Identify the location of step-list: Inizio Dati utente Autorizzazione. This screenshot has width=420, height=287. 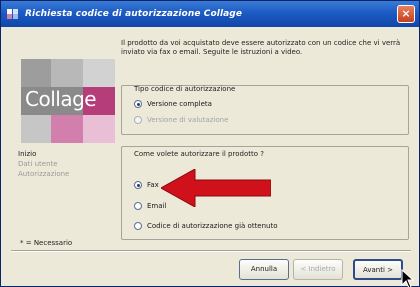
(43, 164).